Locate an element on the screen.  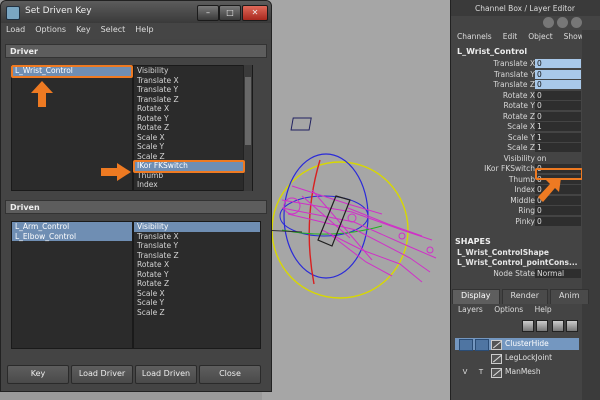
channel-attribute-row: Scale X1 is located at coordinates (525, 127).